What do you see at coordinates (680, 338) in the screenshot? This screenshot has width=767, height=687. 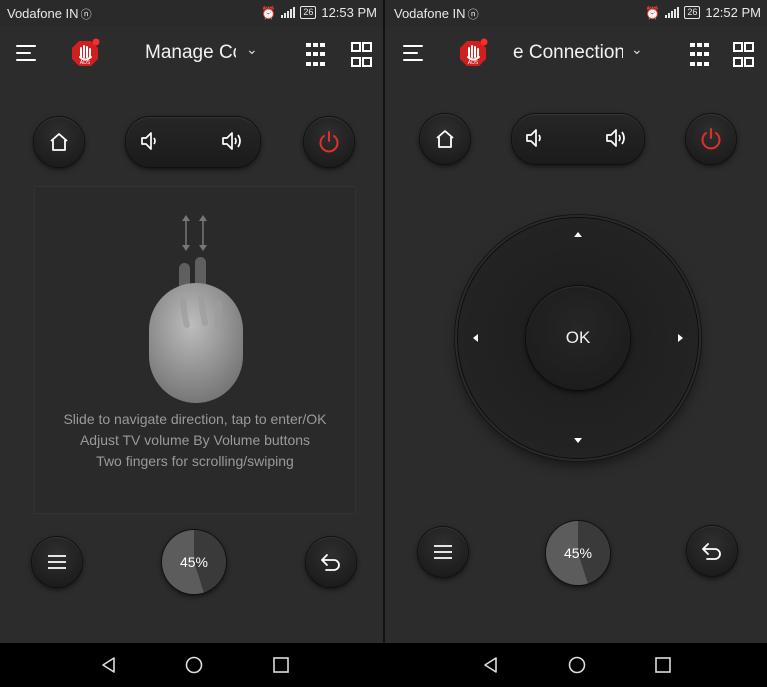 I see `dpad-right-arrow` at bounding box center [680, 338].